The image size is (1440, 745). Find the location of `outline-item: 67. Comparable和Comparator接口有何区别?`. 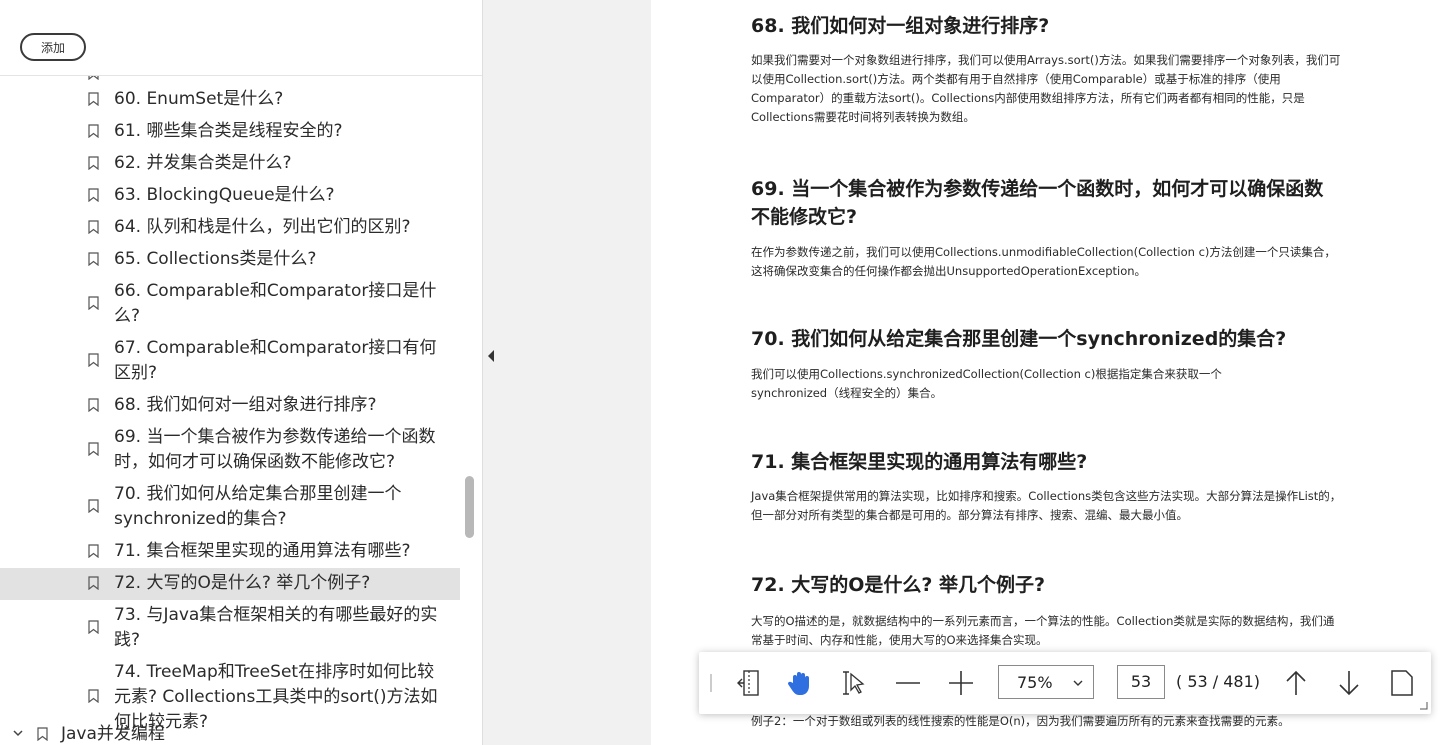

outline-item: 67. Comparable和Comparator接口有何区别? is located at coordinates (230, 361).